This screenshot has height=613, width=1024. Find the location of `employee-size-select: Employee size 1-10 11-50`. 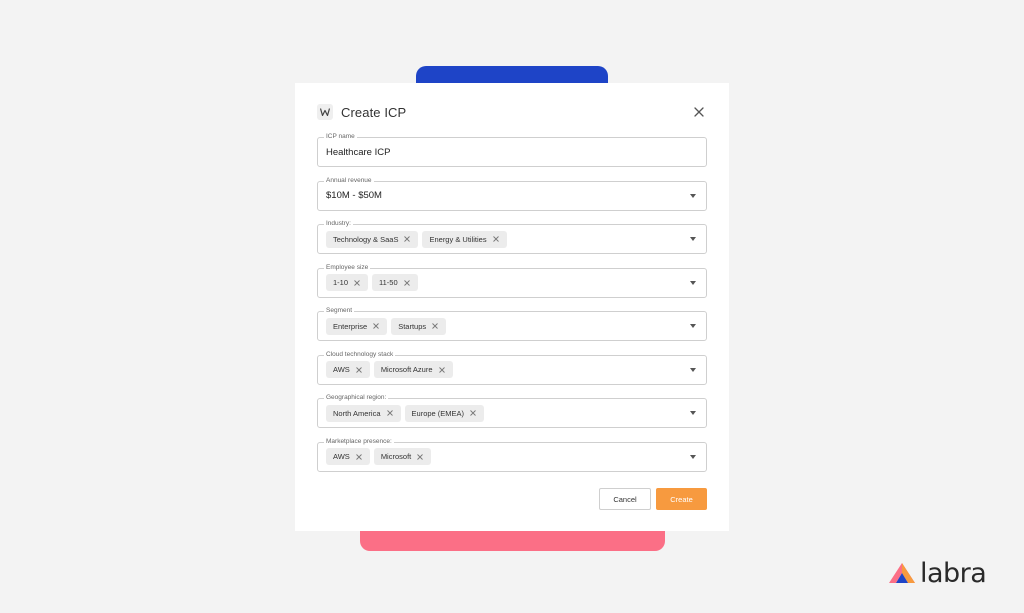

employee-size-select: Employee size 1-10 11-50 is located at coordinates (512, 280).